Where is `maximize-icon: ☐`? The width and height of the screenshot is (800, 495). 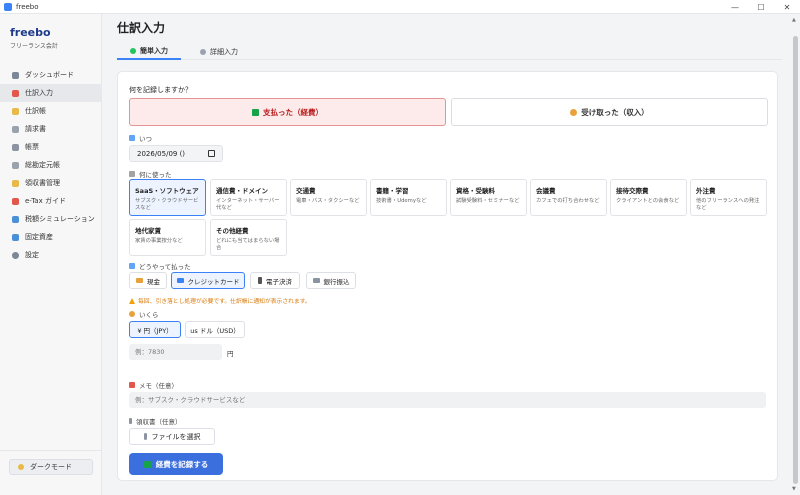
maximize-icon: ☐ is located at coordinates (761, 7).